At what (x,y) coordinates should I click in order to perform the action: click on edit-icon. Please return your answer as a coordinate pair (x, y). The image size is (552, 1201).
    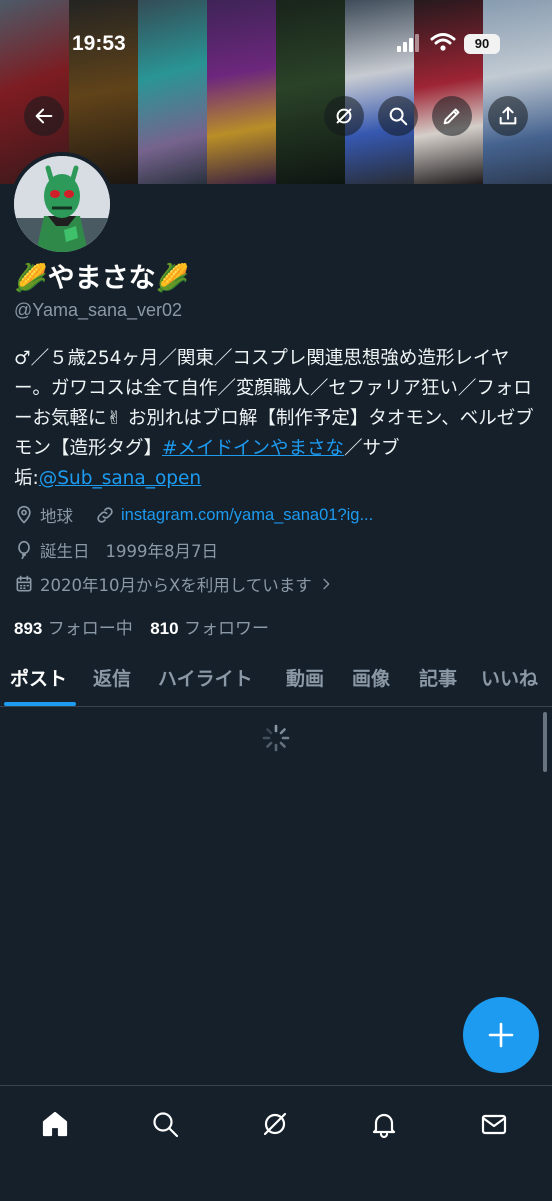
    Looking at the image, I should click on (451, 116).